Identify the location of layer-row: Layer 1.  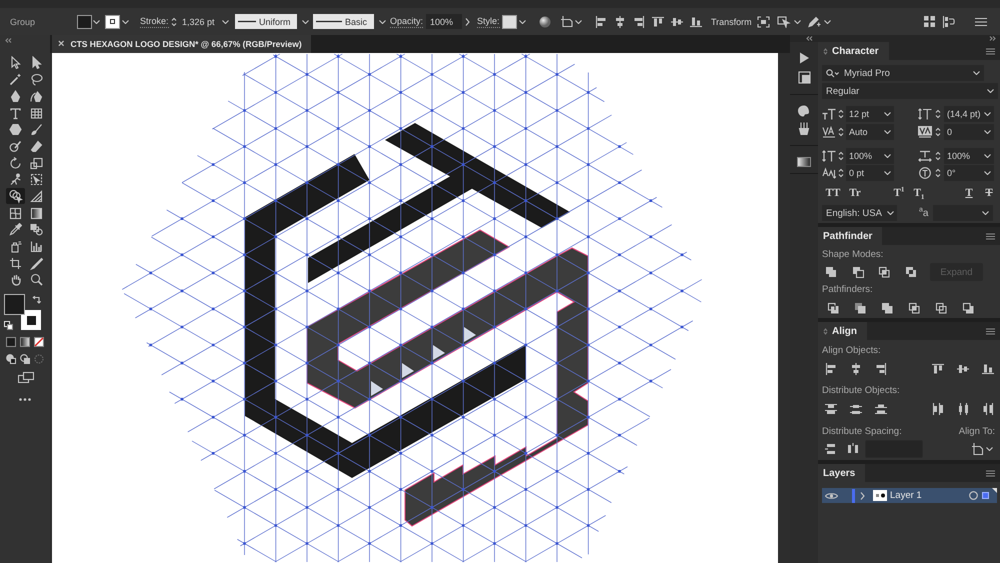
(909, 495).